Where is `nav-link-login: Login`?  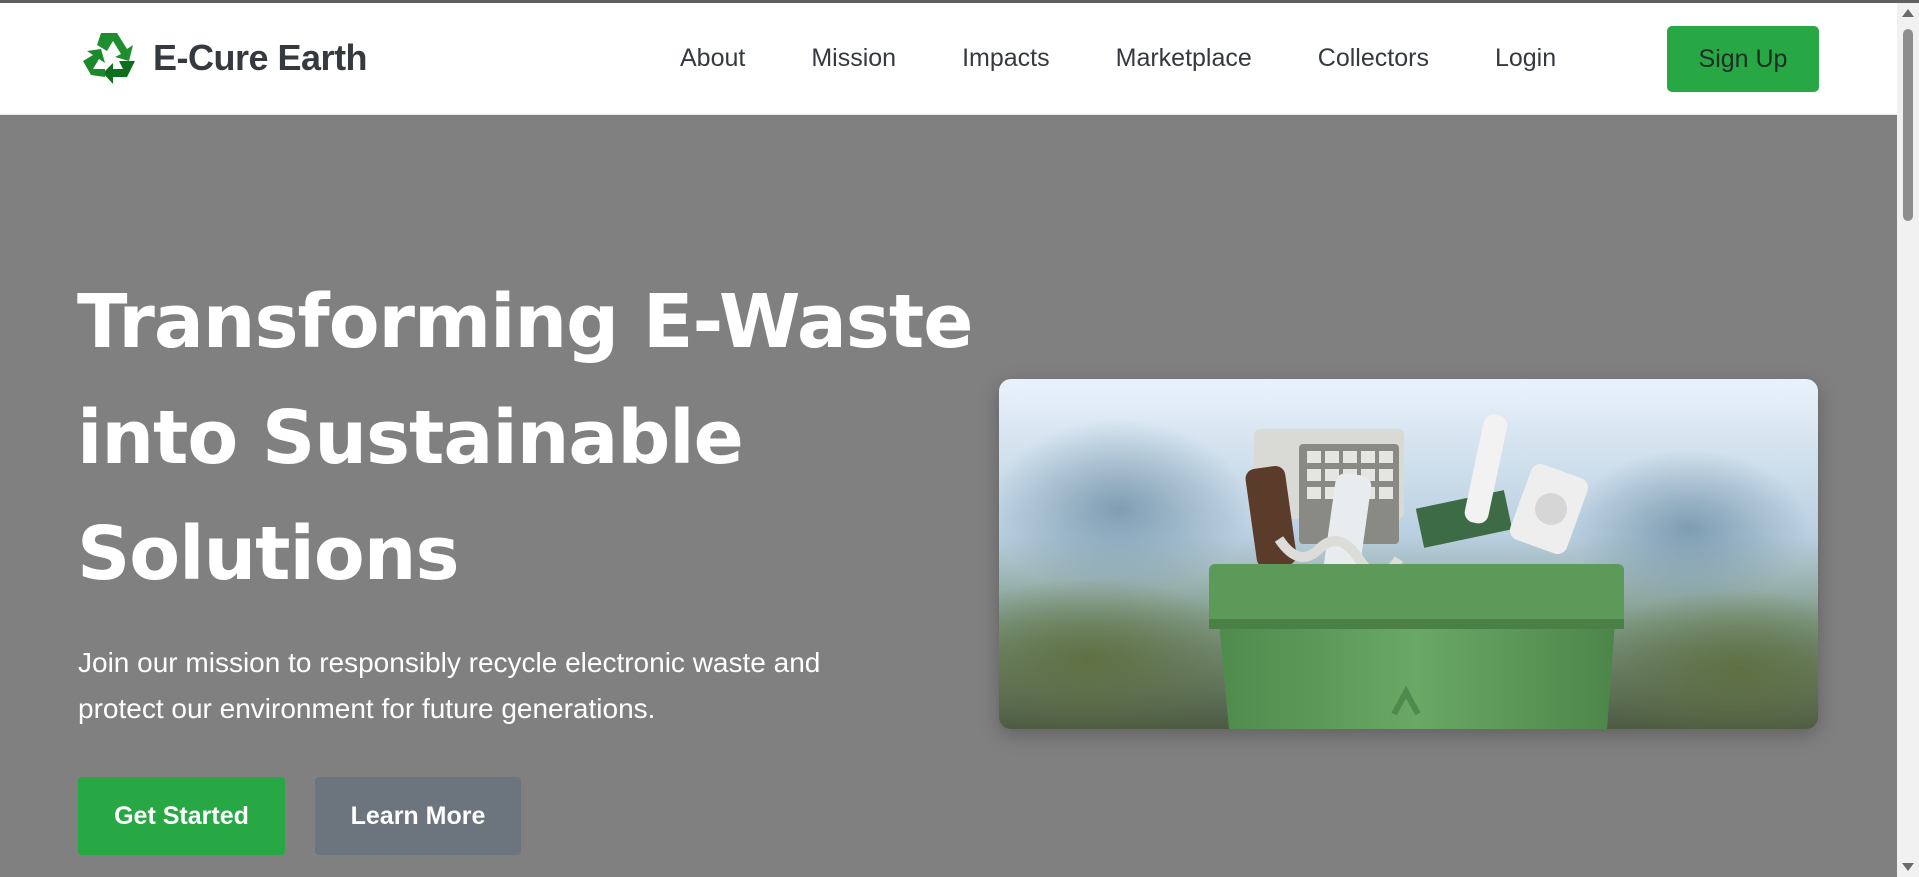 nav-link-login: Login is located at coordinates (1525, 58).